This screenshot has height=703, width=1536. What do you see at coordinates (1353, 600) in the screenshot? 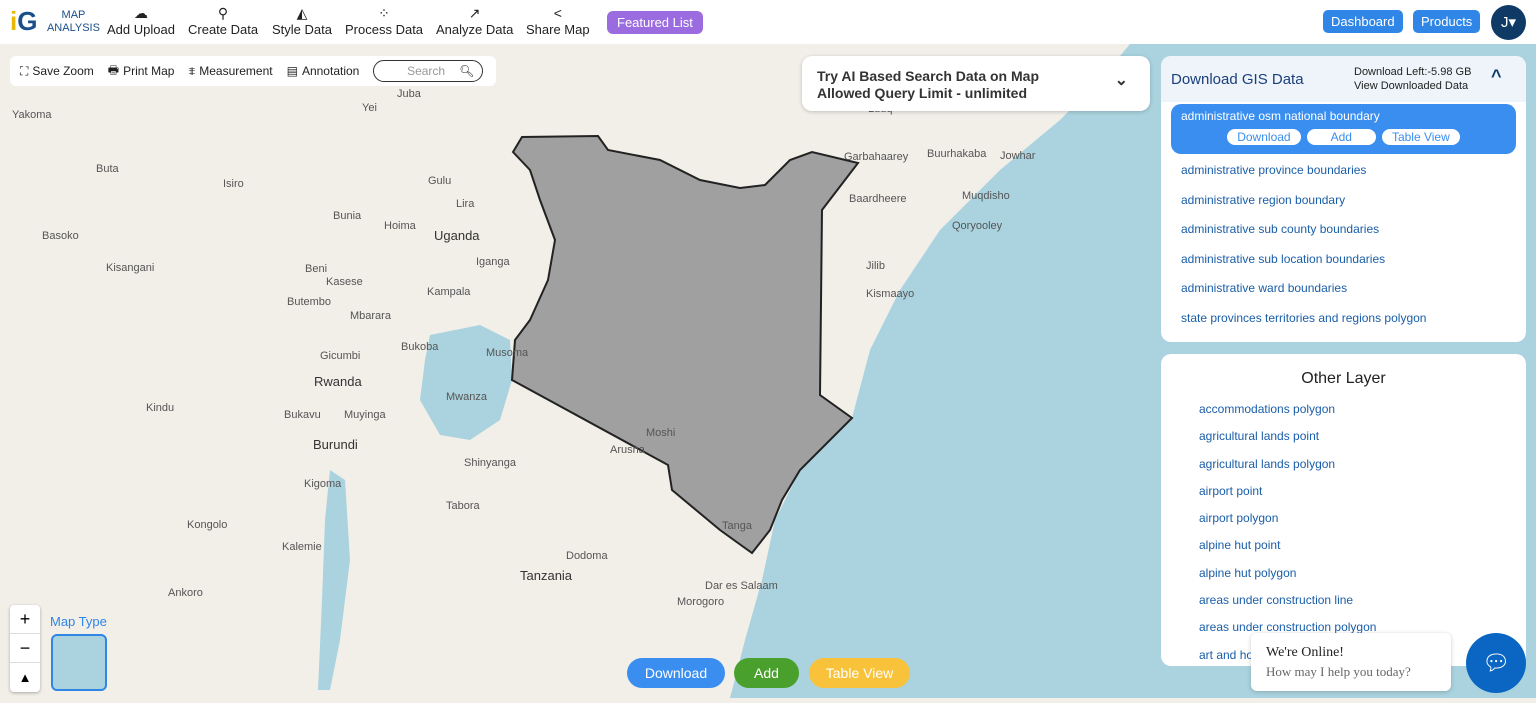
I see `other-layer-item: areas under construction line` at bounding box center [1353, 600].